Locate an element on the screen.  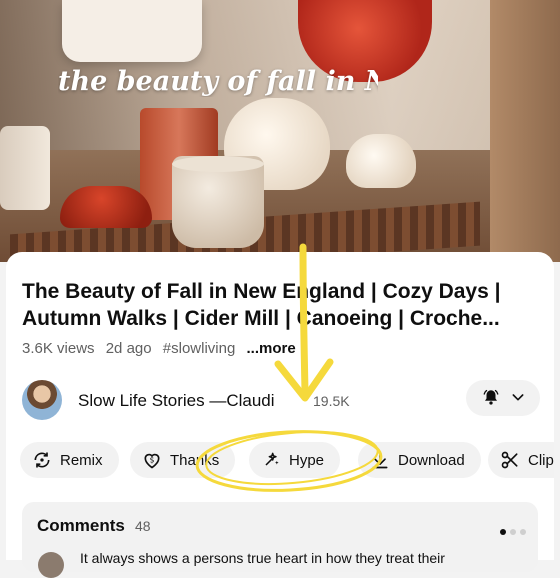
hype-button: Hype is located at coordinates (295, 460).